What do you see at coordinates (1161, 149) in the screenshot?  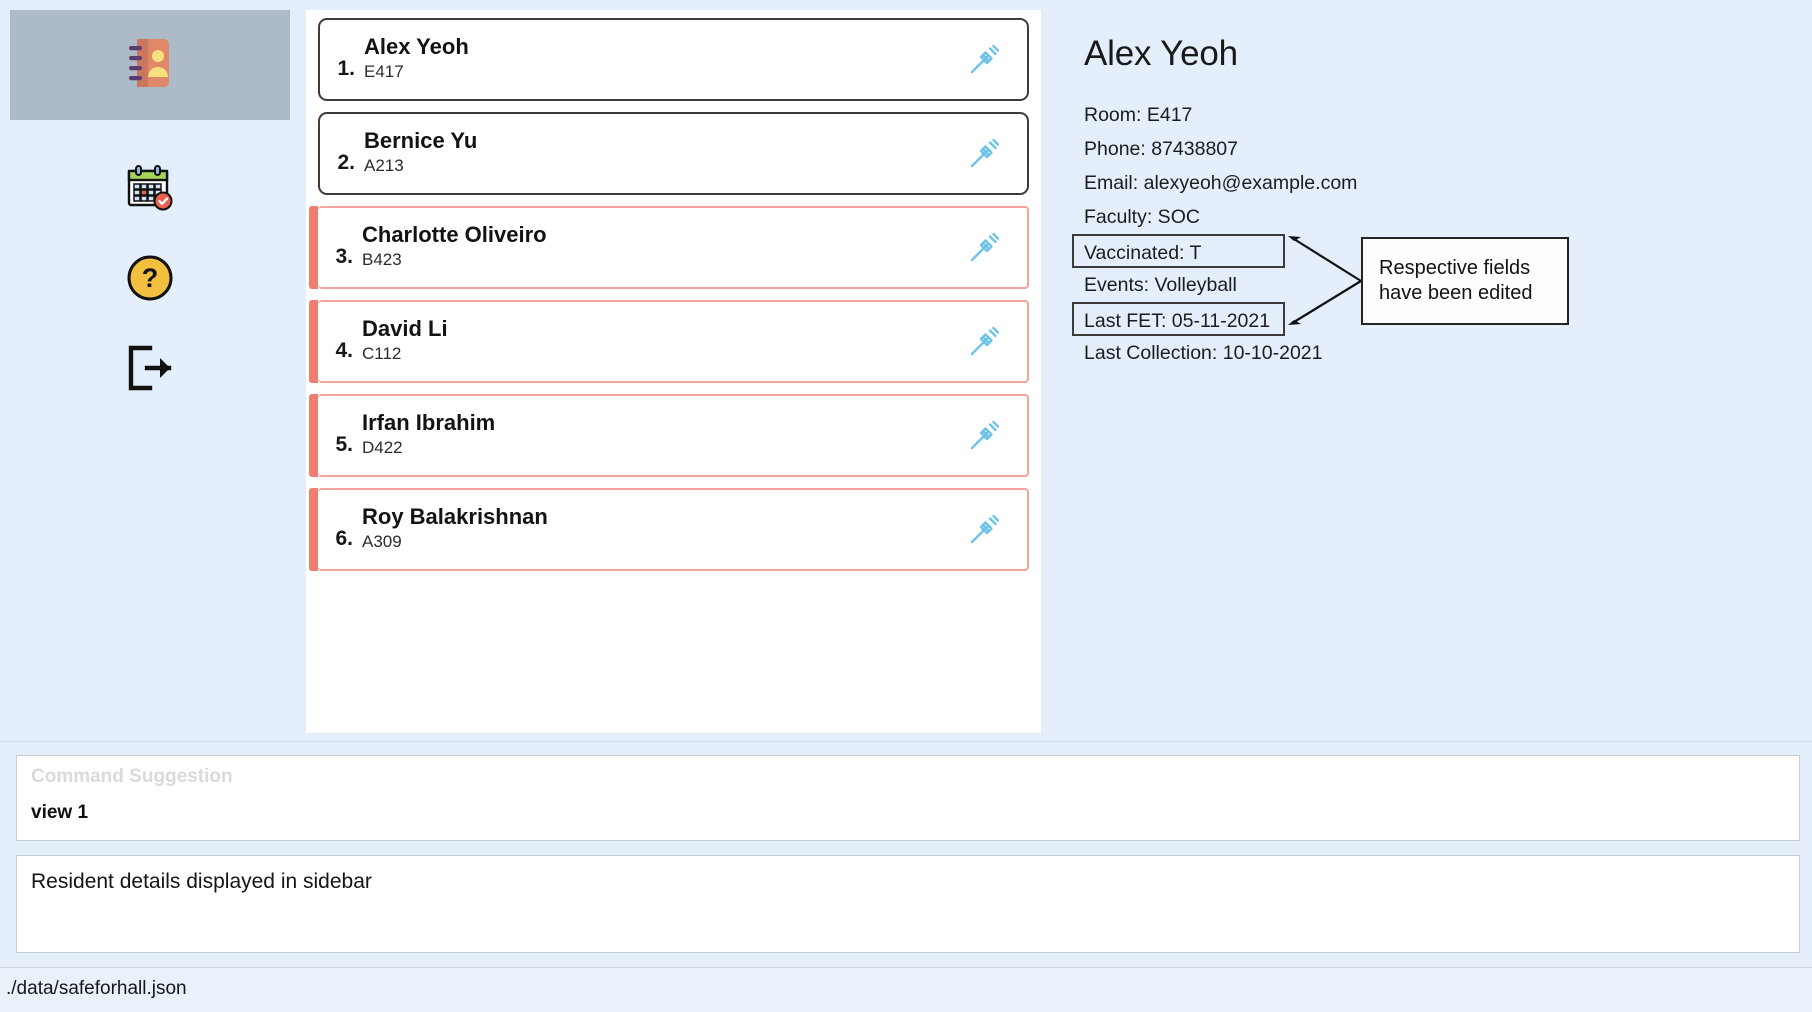 I see `detail-field-phone: Phone: 87438807` at bounding box center [1161, 149].